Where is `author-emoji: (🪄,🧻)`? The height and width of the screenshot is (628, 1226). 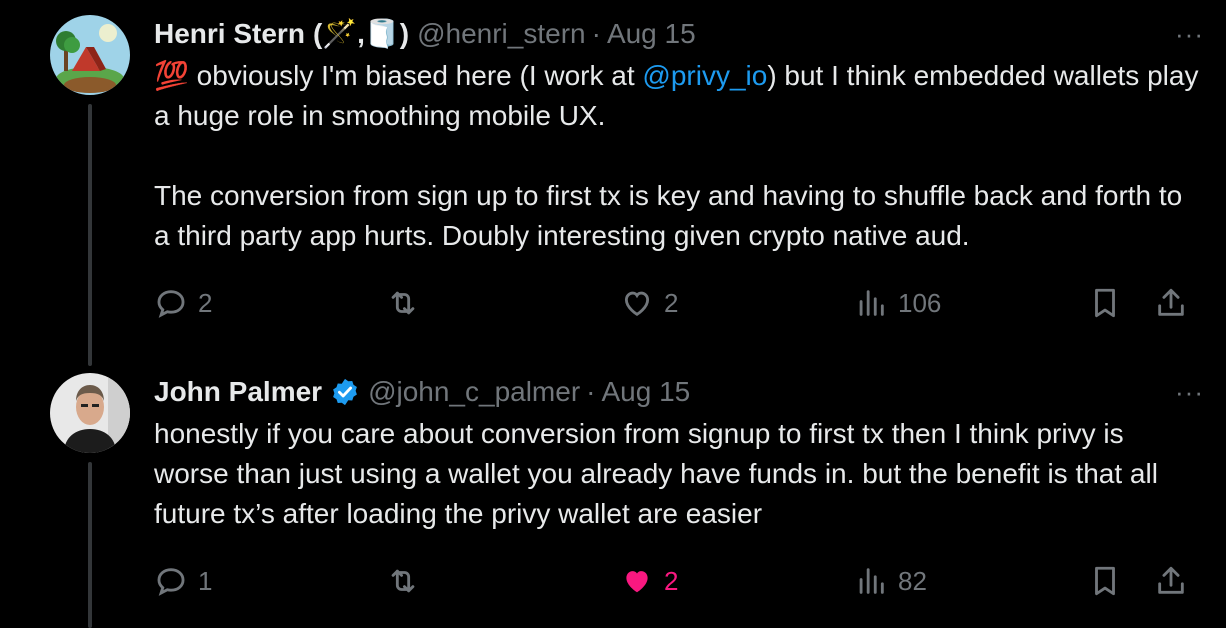
author-emoji: (🪄,🧻) is located at coordinates (361, 33).